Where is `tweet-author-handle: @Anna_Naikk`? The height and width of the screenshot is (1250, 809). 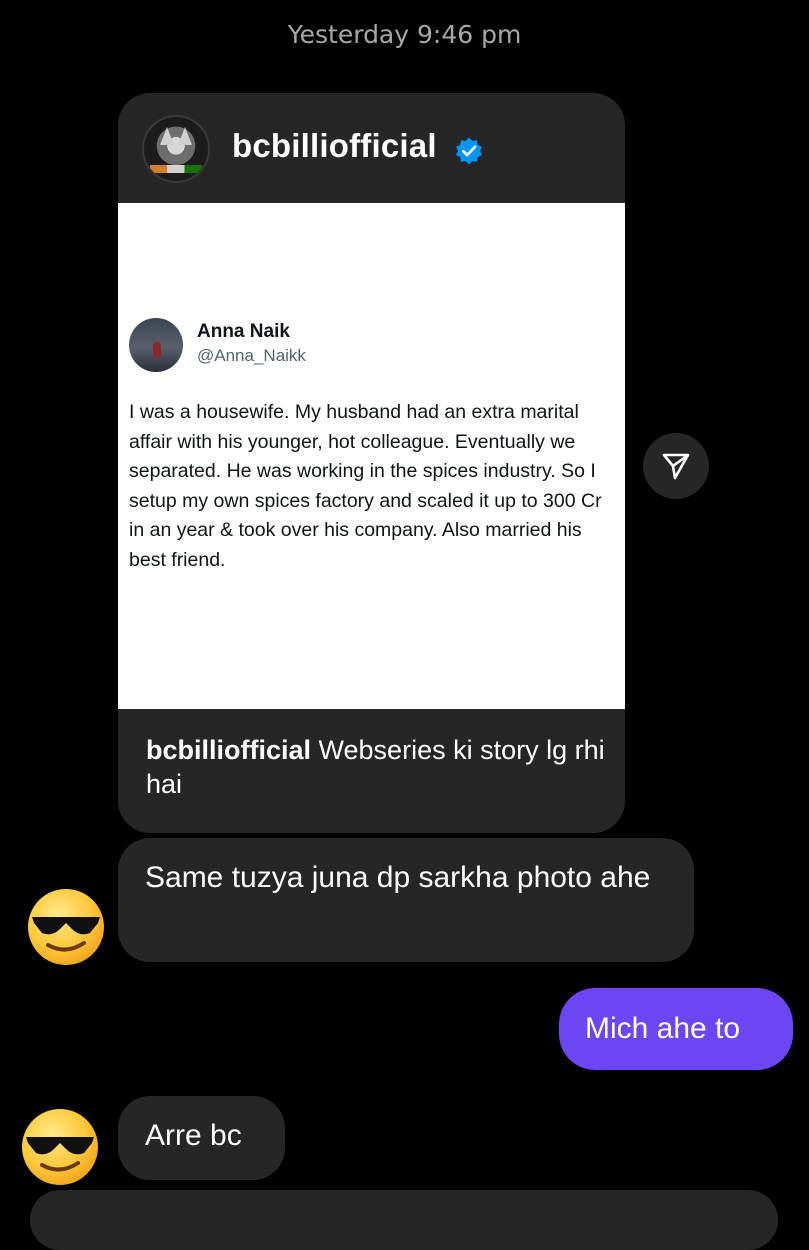 tweet-author-handle: @Anna_Naikk is located at coordinates (251, 355).